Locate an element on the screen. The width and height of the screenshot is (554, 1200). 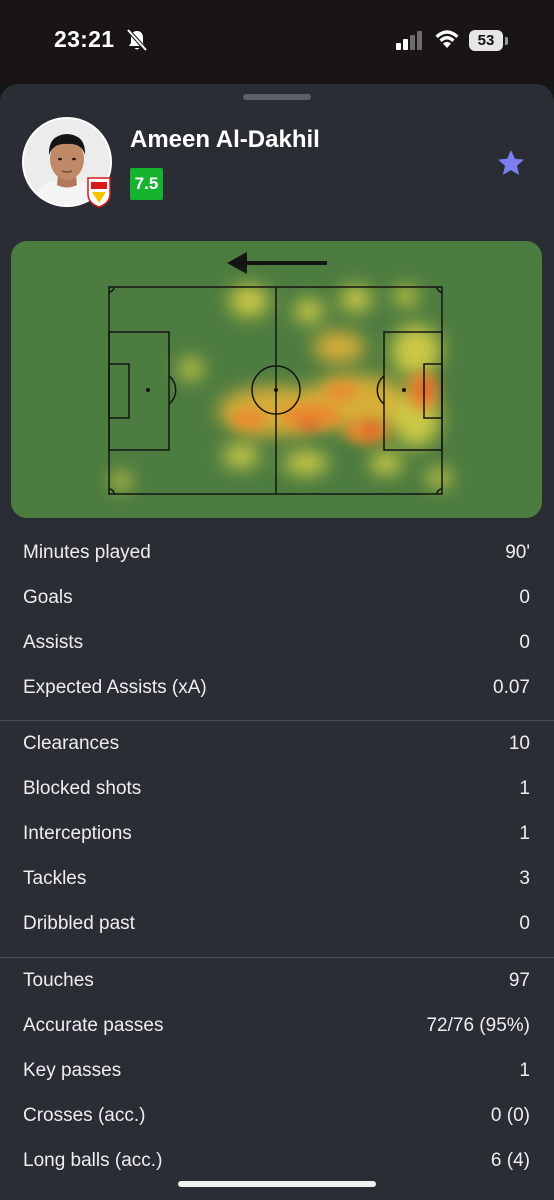
stat-label: Minutes played is located at coordinates (87, 552).